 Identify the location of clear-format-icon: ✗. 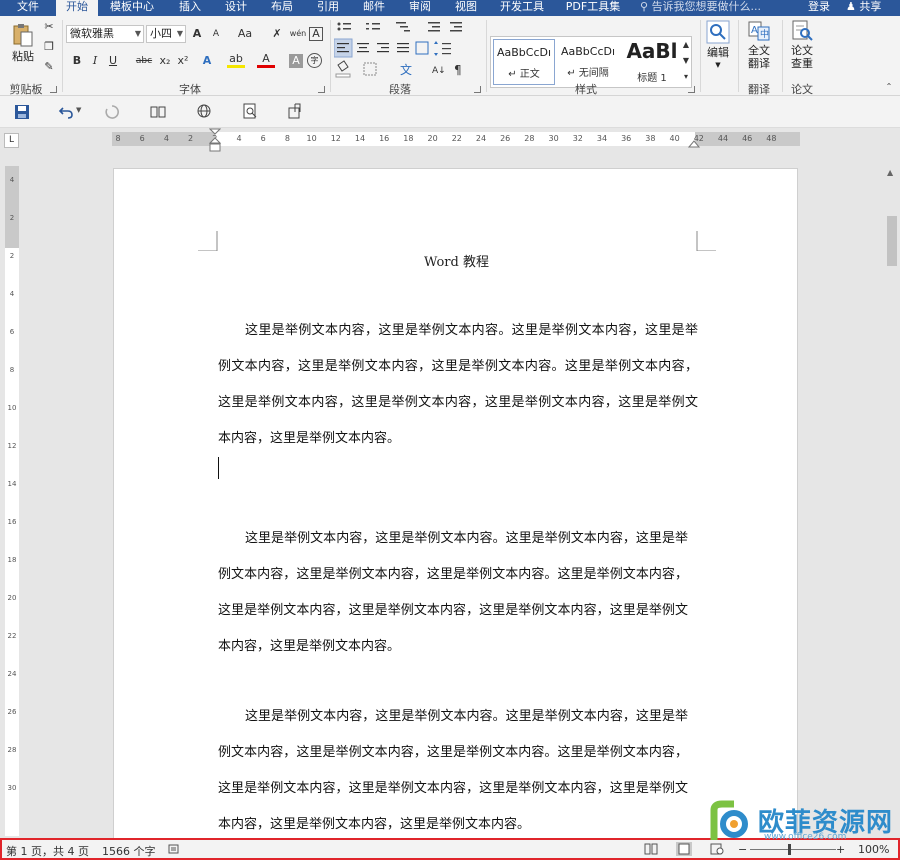
(277, 34).